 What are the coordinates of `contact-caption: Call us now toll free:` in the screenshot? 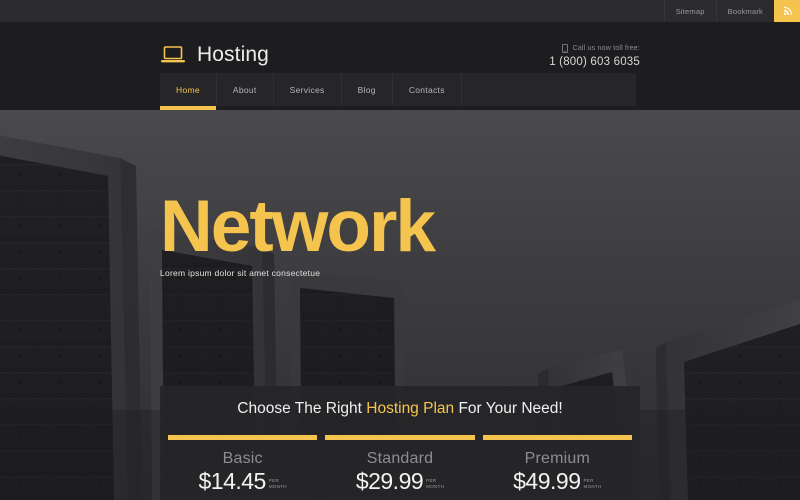 It's located at (606, 48).